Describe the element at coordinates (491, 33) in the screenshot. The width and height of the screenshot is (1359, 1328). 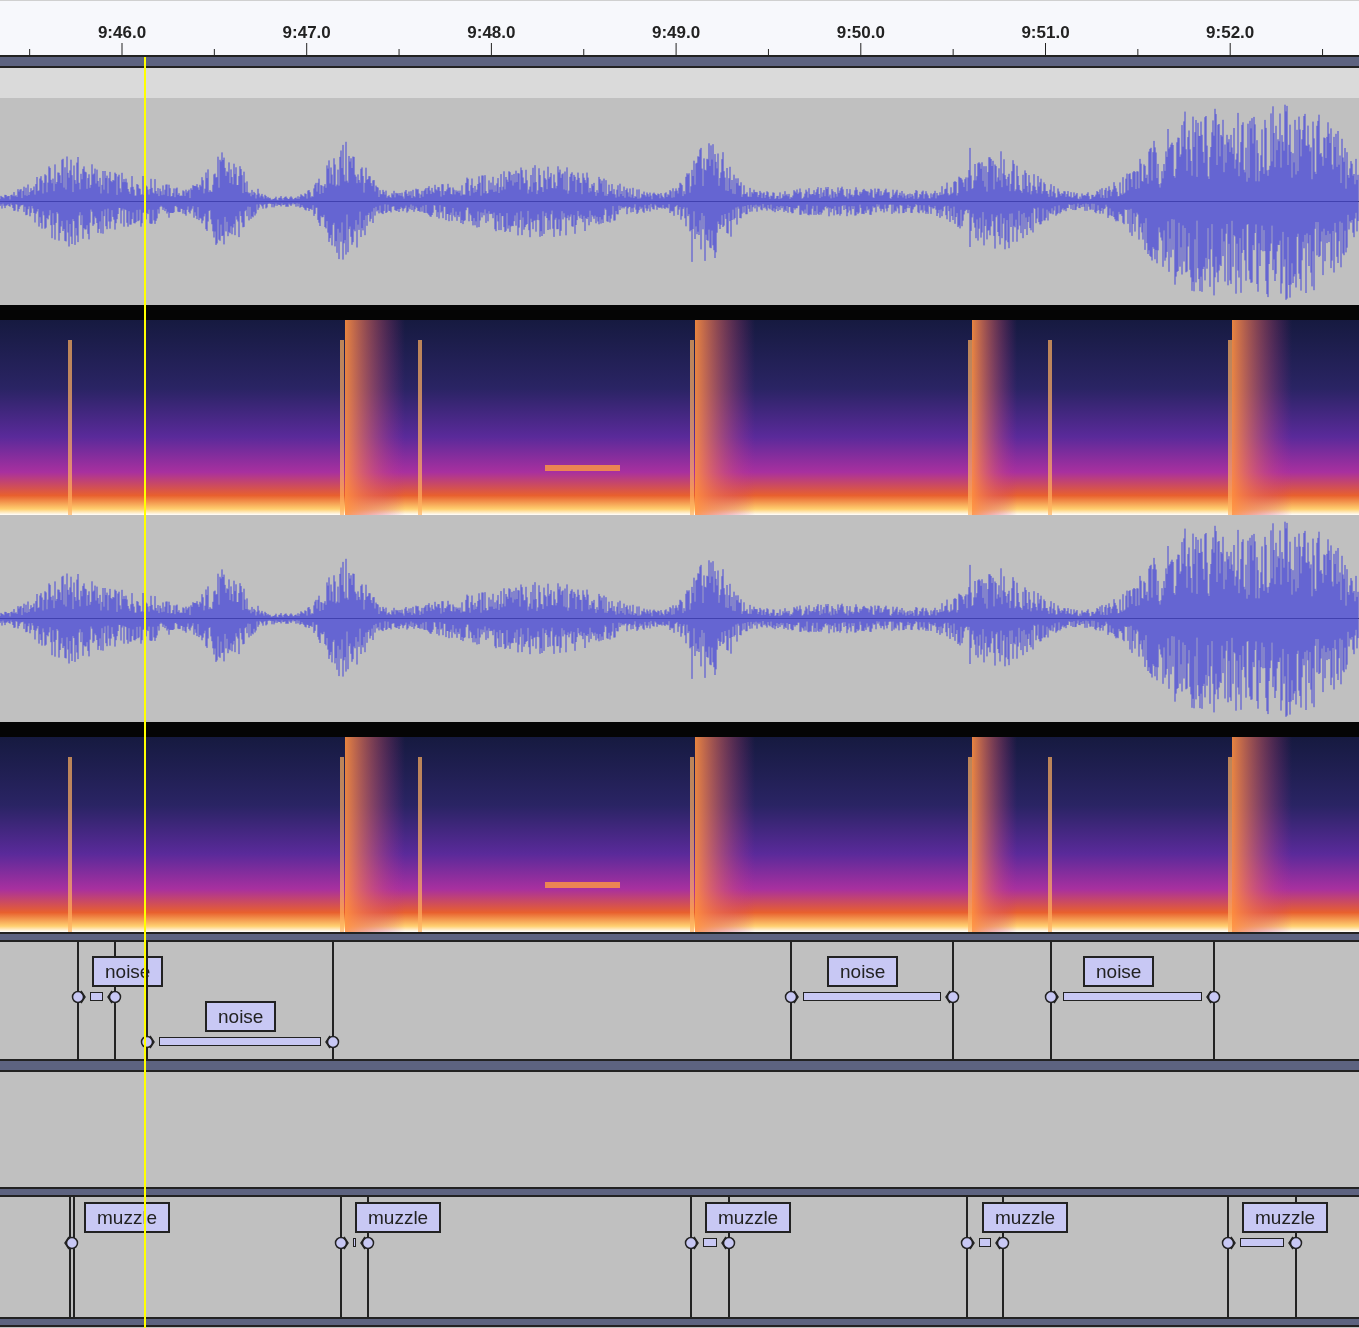
I see `ruler-time-label: 9:48.0` at that location.